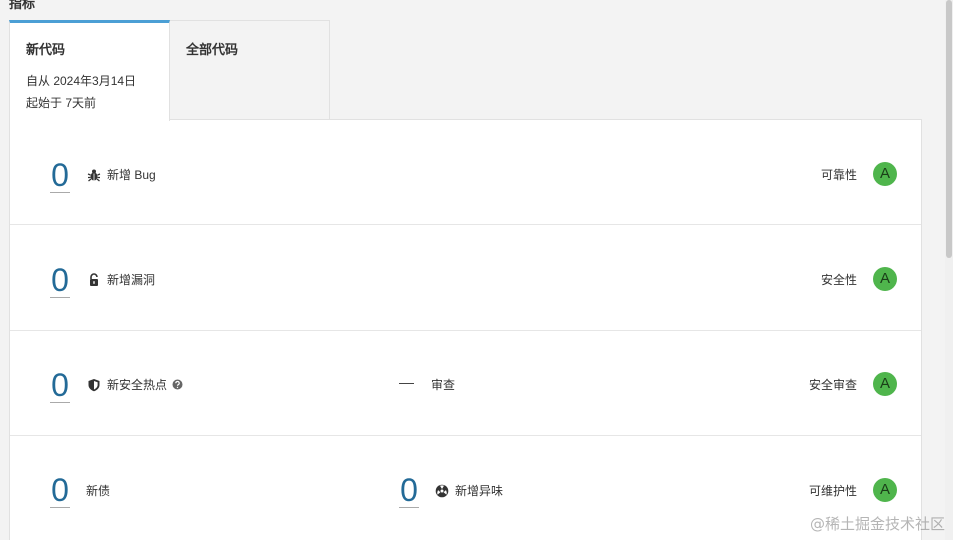 The width and height of the screenshot is (953, 540). I want to click on shield-icon, so click(94, 384).